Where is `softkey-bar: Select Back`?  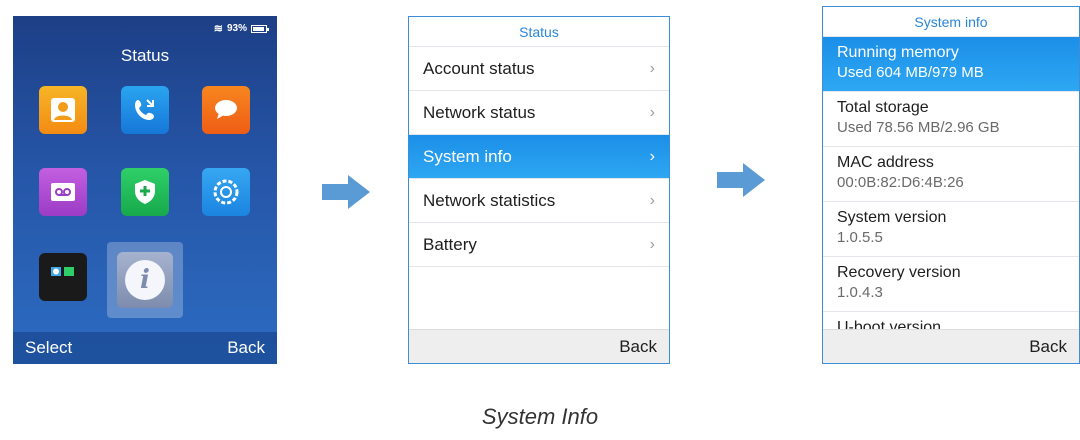 softkey-bar: Select Back is located at coordinates (145, 348).